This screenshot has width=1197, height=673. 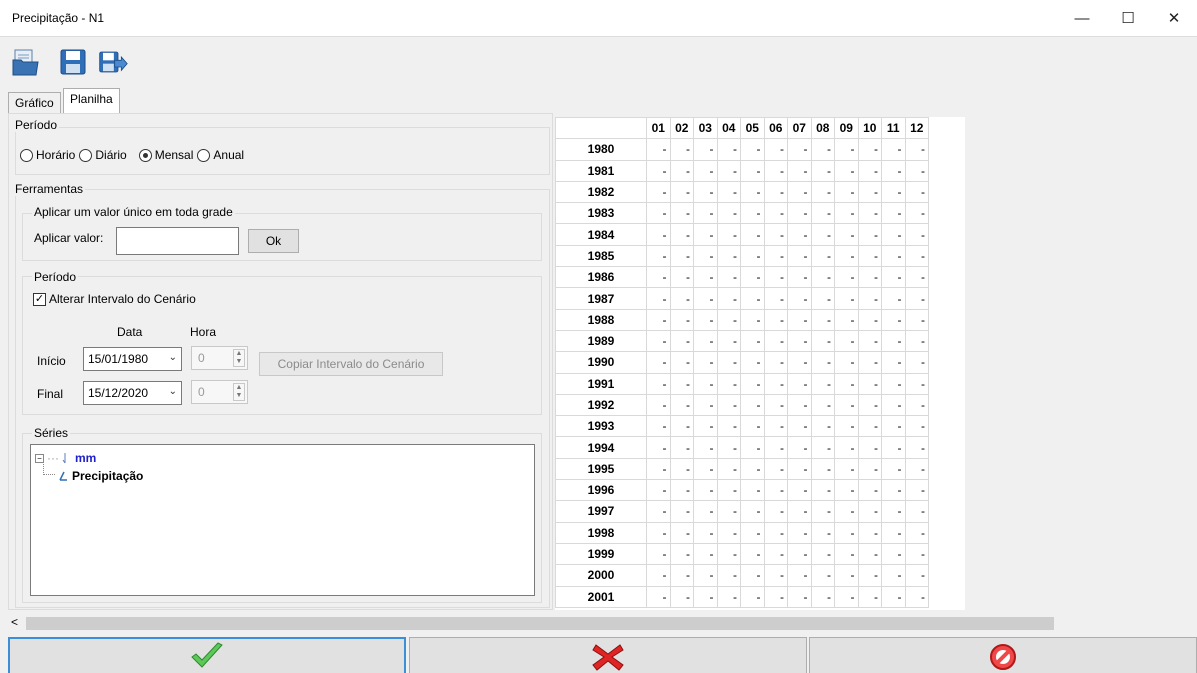 I want to click on row-header: 2001, so click(x=601, y=596).